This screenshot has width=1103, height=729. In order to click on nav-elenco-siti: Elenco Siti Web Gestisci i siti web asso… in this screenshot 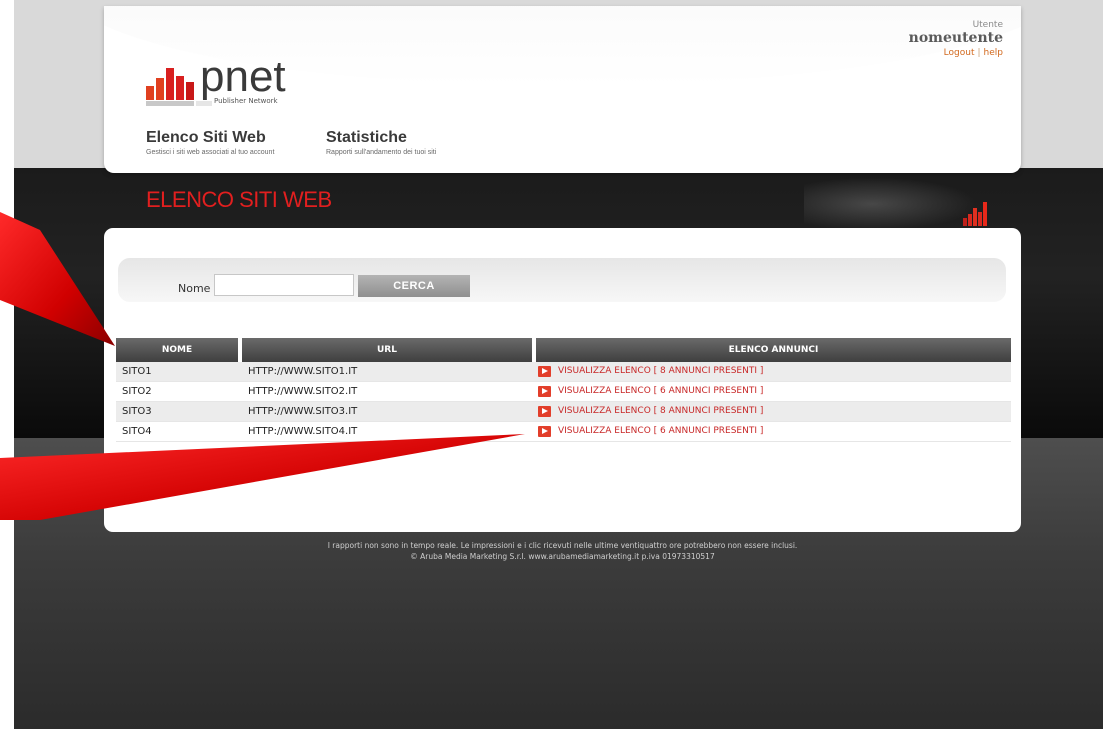, I will do `click(210, 142)`.